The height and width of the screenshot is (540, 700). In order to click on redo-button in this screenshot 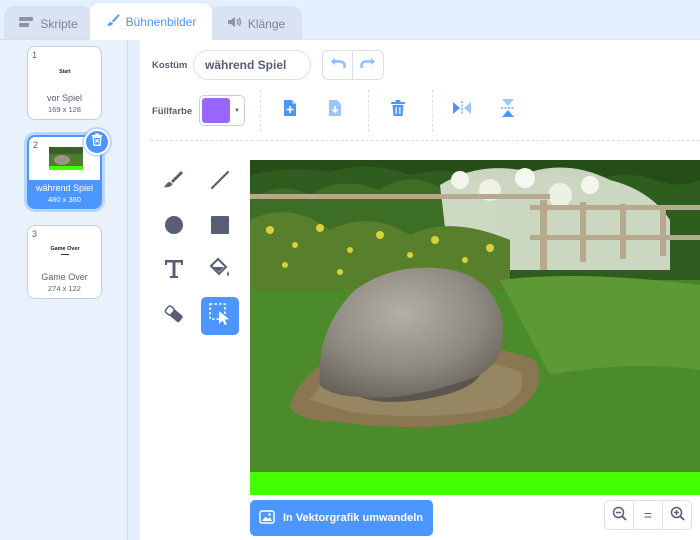, I will do `click(368, 65)`.